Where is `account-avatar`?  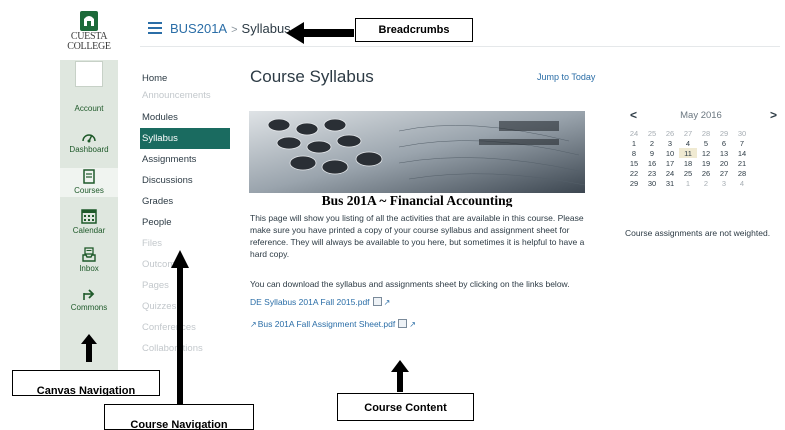
account-avatar is located at coordinates (89, 74).